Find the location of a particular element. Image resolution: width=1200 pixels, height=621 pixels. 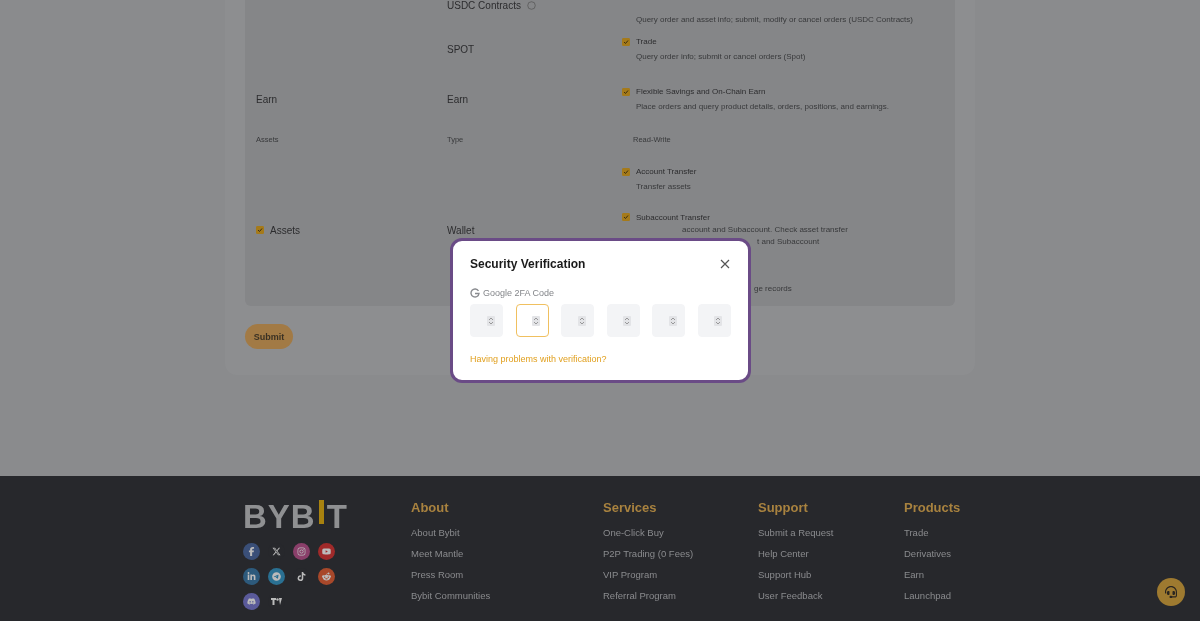

help-link: Having problems with verification? is located at coordinates (600, 359).